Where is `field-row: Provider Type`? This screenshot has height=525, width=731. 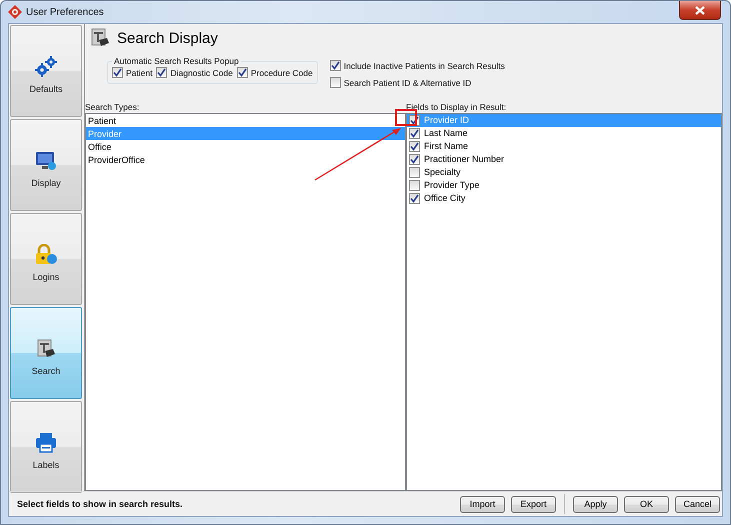
field-row: Provider Type is located at coordinates (564, 185).